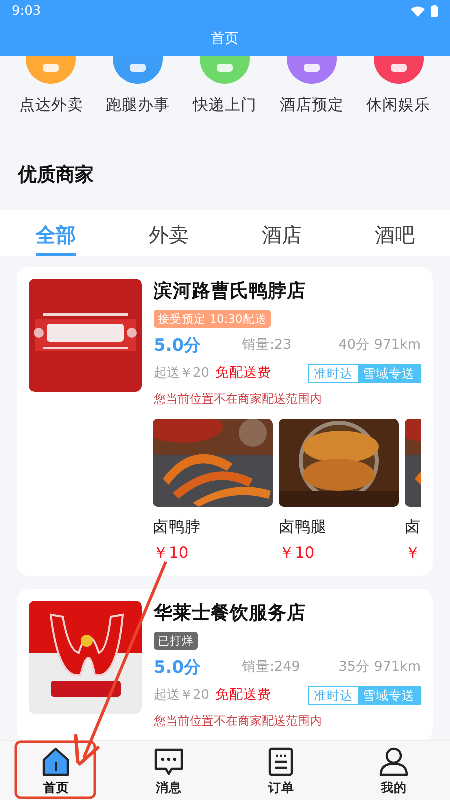  Describe the element at coordinates (51, 105) in the screenshot. I see `category-label: 点达外卖` at that location.